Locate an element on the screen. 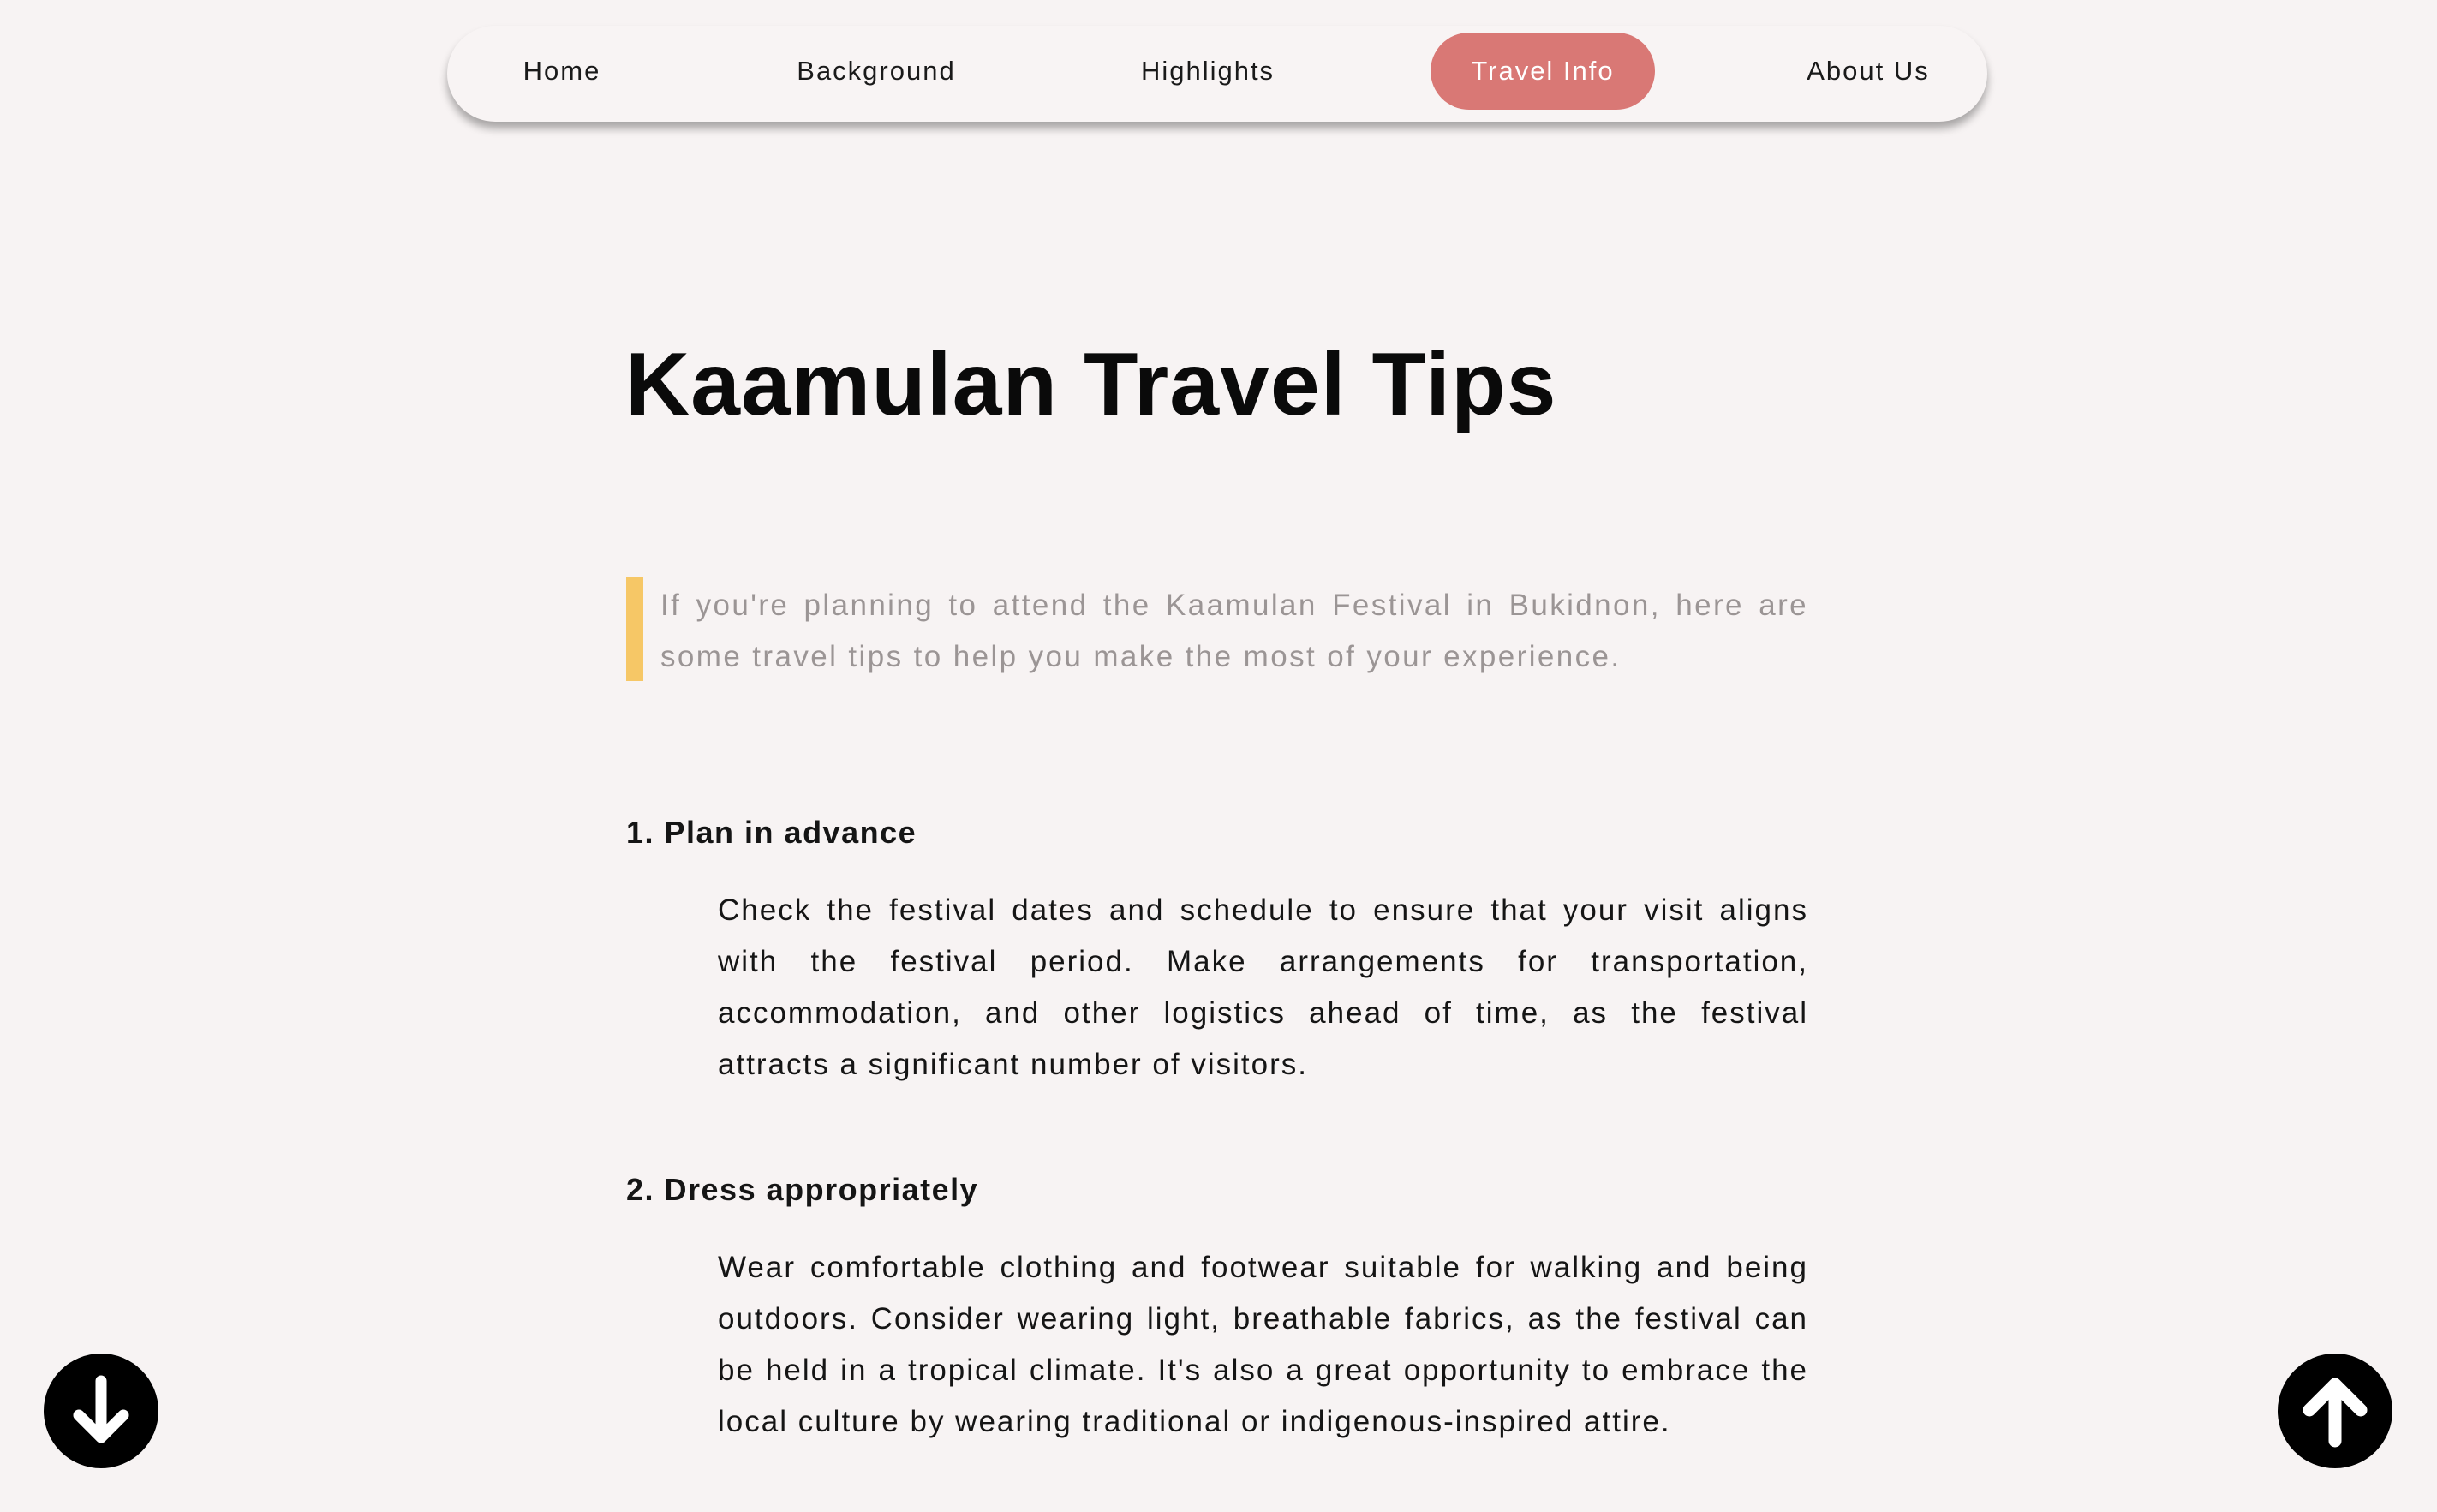  nav-item-about-us: About Us is located at coordinates (1868, 71).